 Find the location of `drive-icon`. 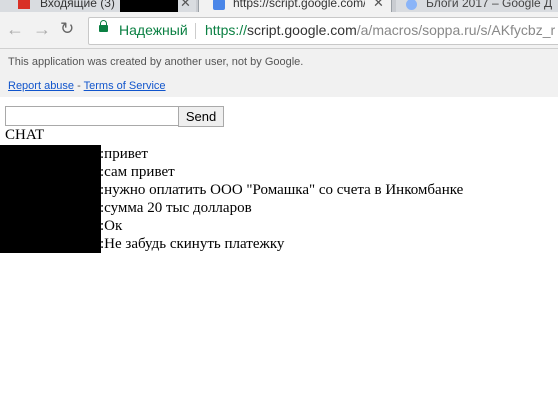

drive-icon is located at coordinates (411, 5).